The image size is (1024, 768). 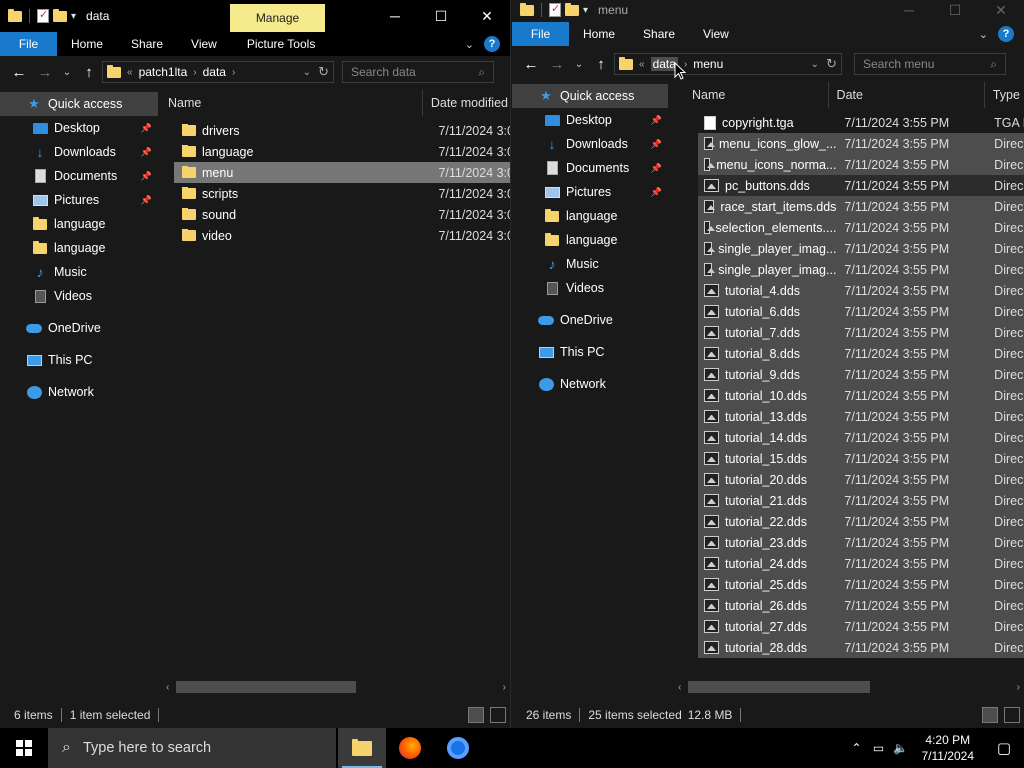 I want to click on search-box: Search data ⌕, so click(x=418, y=72).